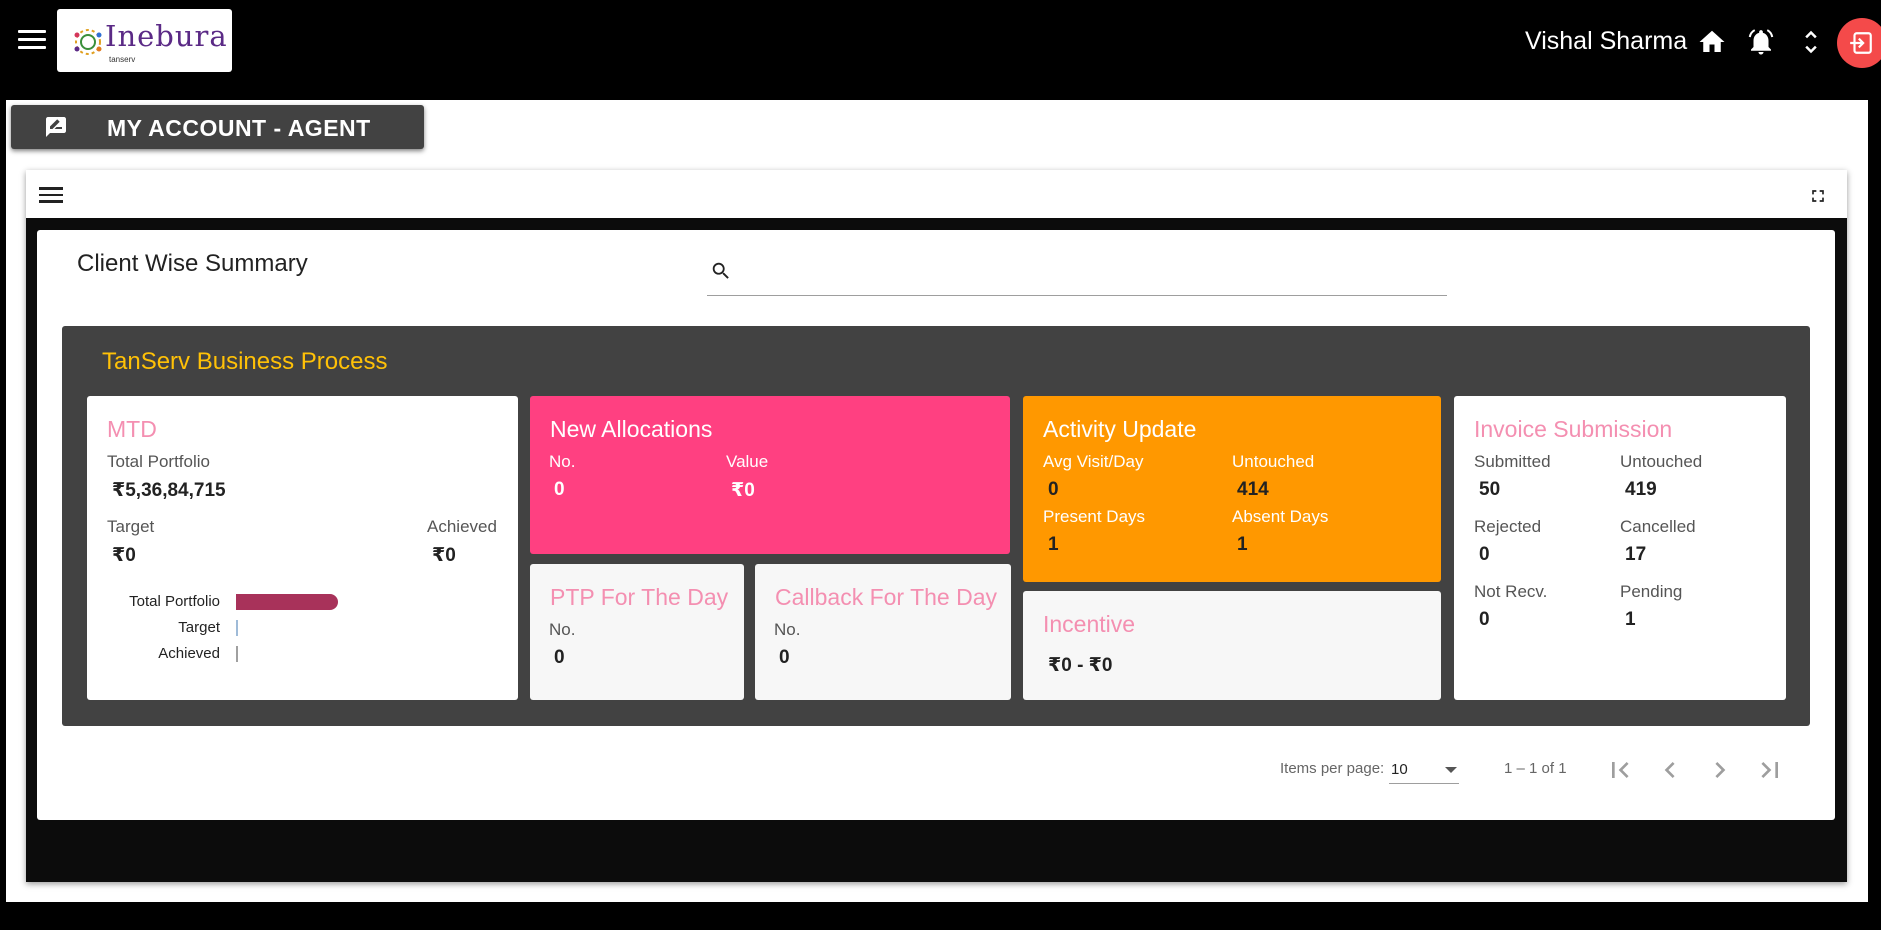 The image size is (1881, 930). Describe the element at coordinates (1451, 770) in the screenshot. I see `chevron-down-icon` at that location.